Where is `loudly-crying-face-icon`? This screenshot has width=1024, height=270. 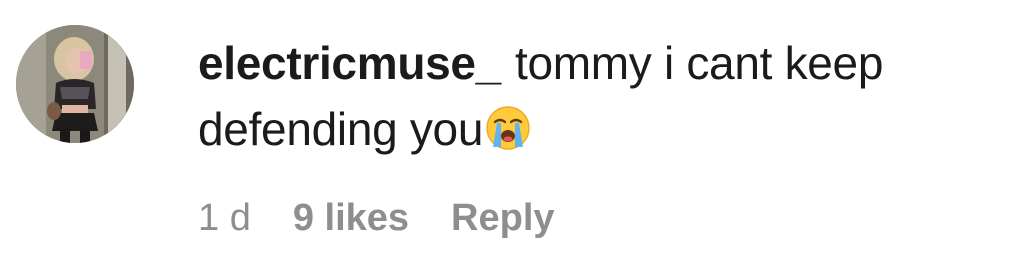
loudly-crying-face-icon is located at coordinates (508, 126).